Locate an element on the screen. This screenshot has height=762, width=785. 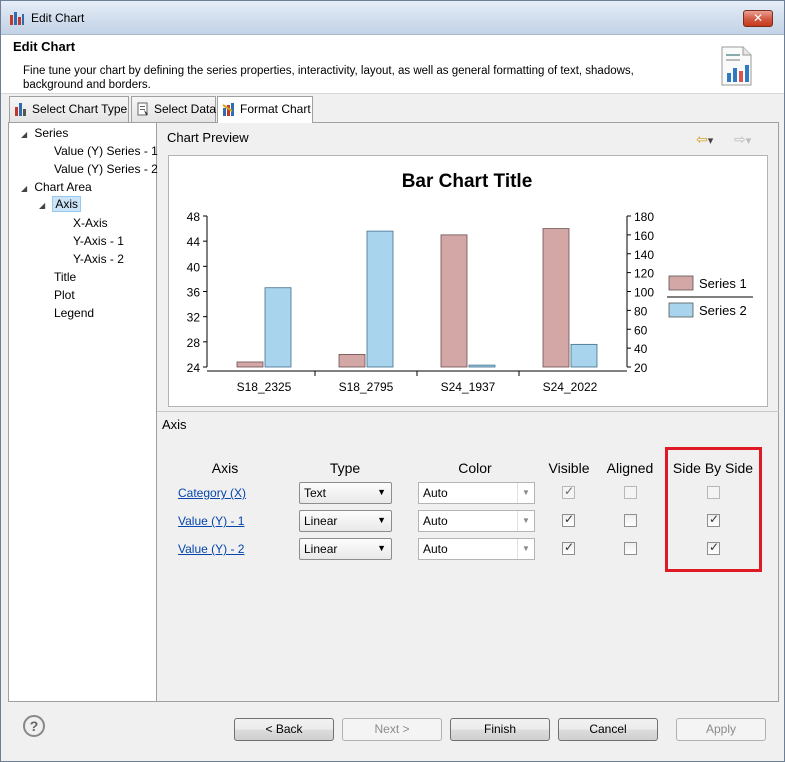
y2-tick-label: 160 is located at coordinates (644, 236).